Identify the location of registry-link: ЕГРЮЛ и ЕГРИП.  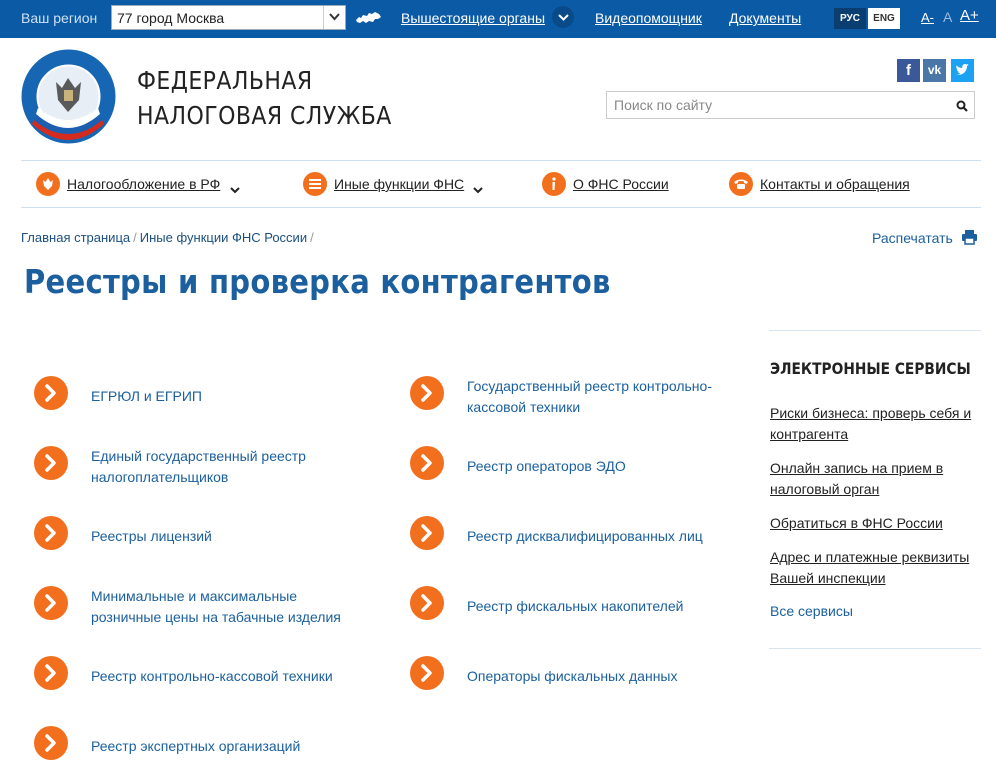
(226, 396).